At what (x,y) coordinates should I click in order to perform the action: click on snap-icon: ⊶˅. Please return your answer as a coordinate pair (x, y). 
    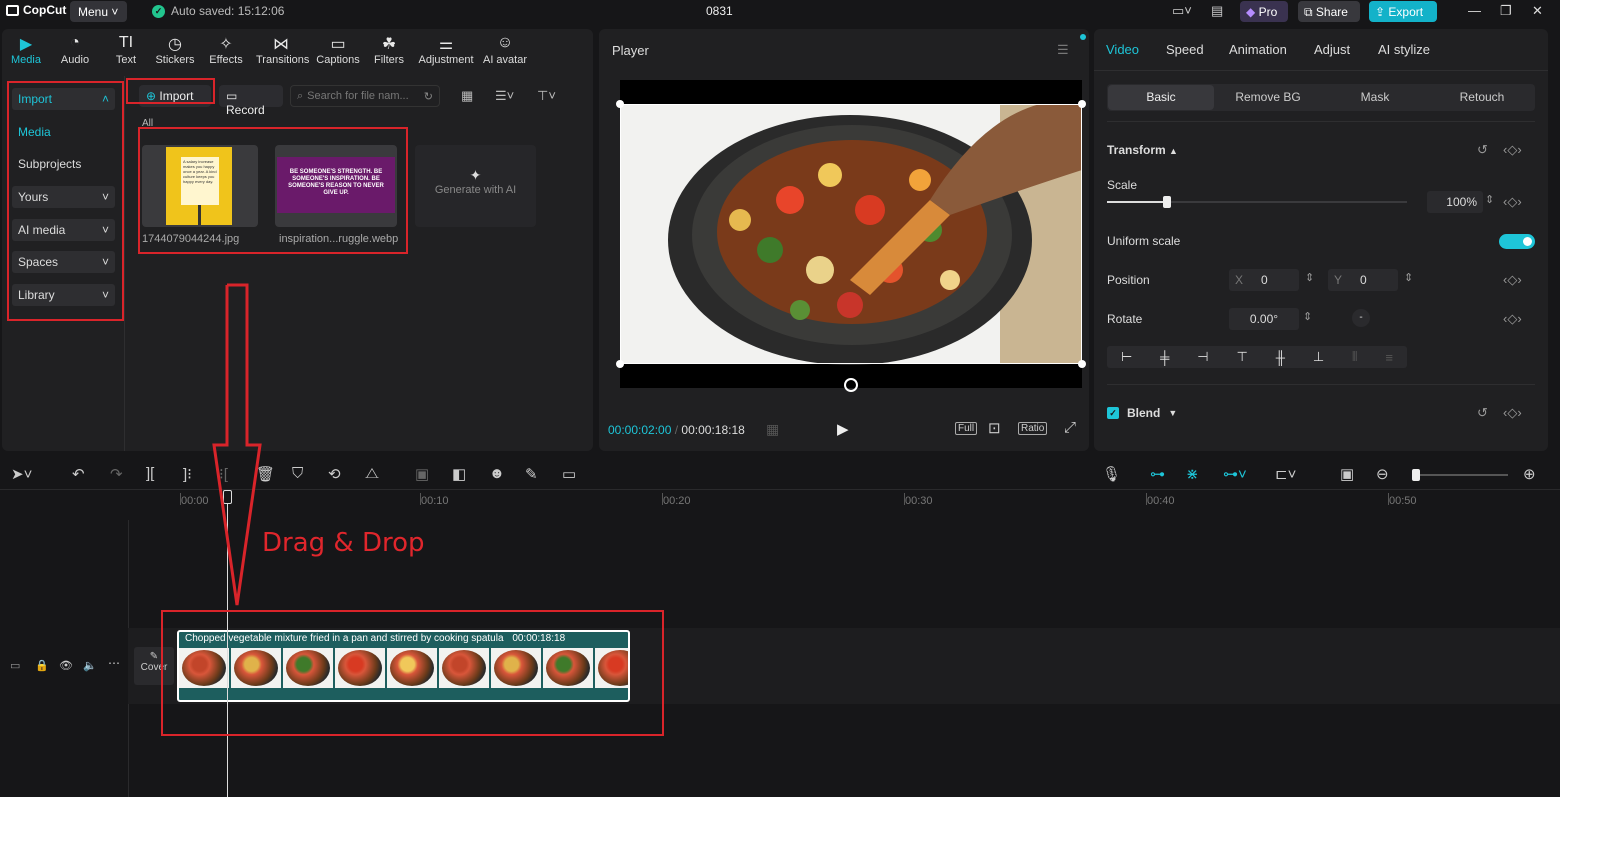
    Looking at the image, I should click on (1235, 474).